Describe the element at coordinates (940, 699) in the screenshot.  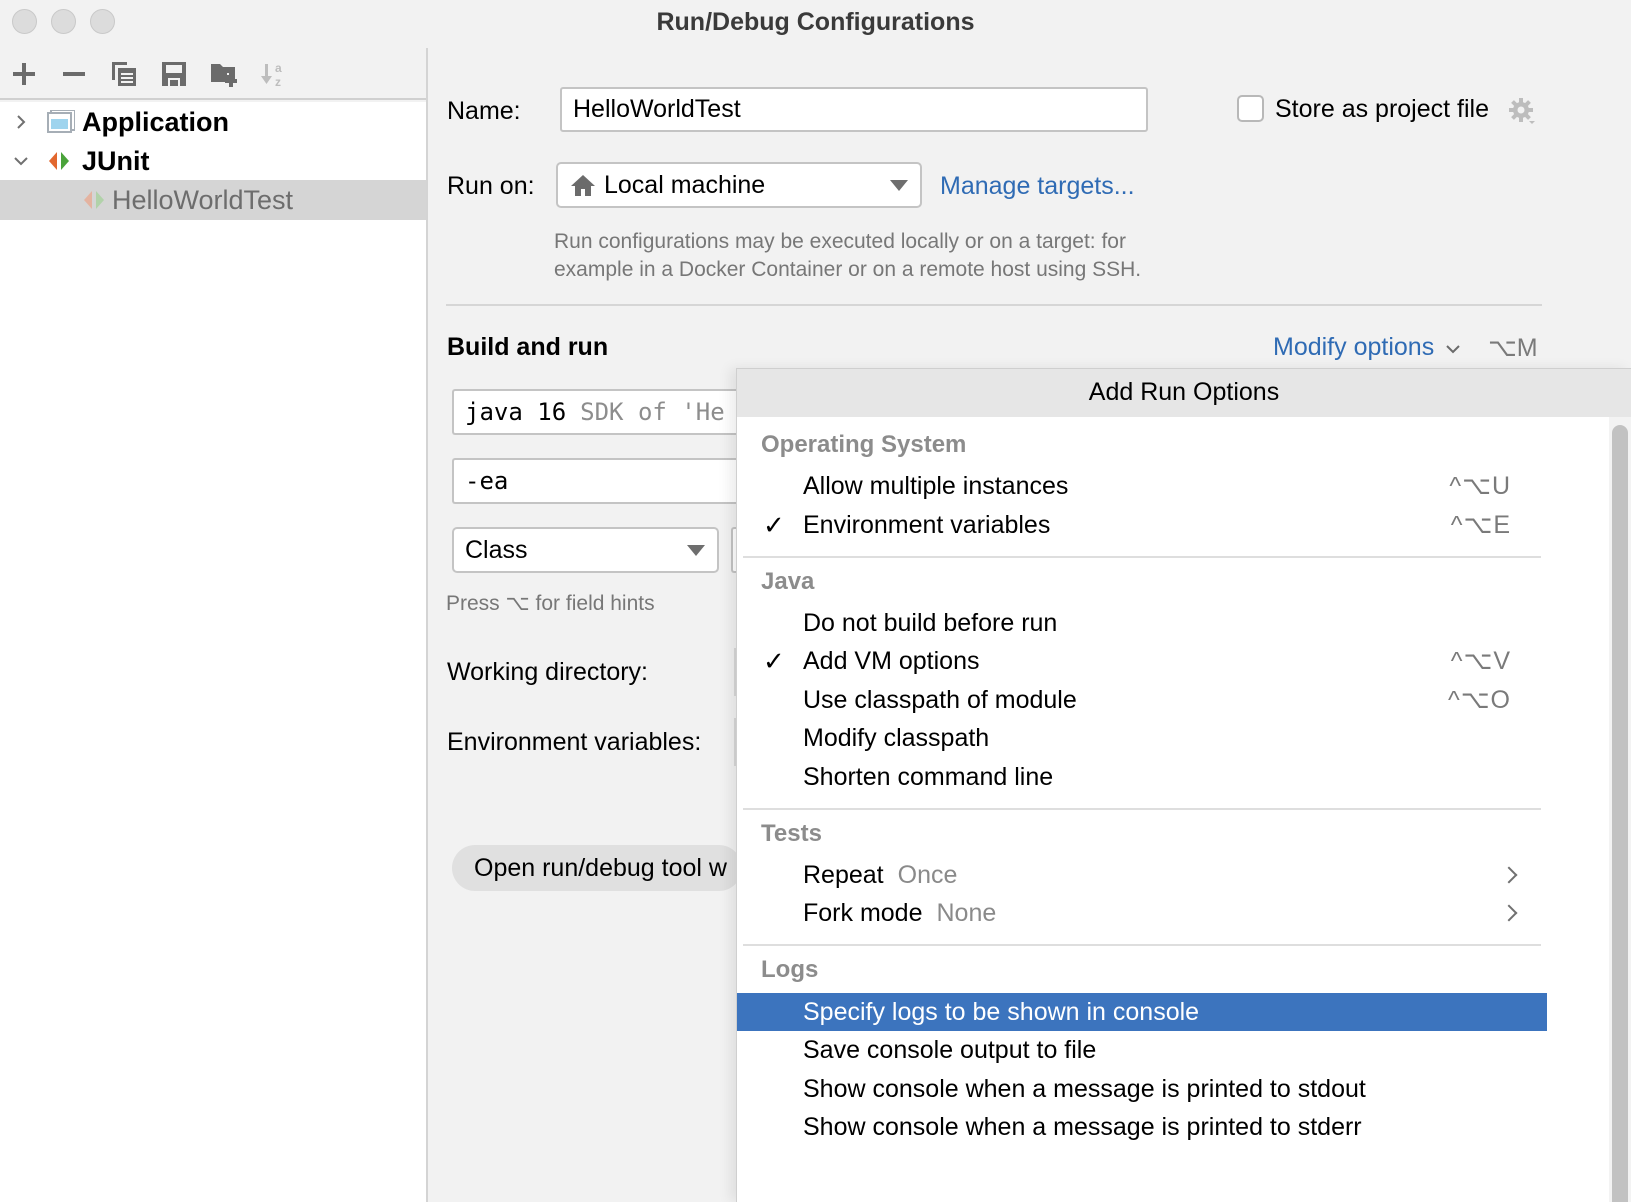
I see `menu-item-label: Use classpath of module` at that location.